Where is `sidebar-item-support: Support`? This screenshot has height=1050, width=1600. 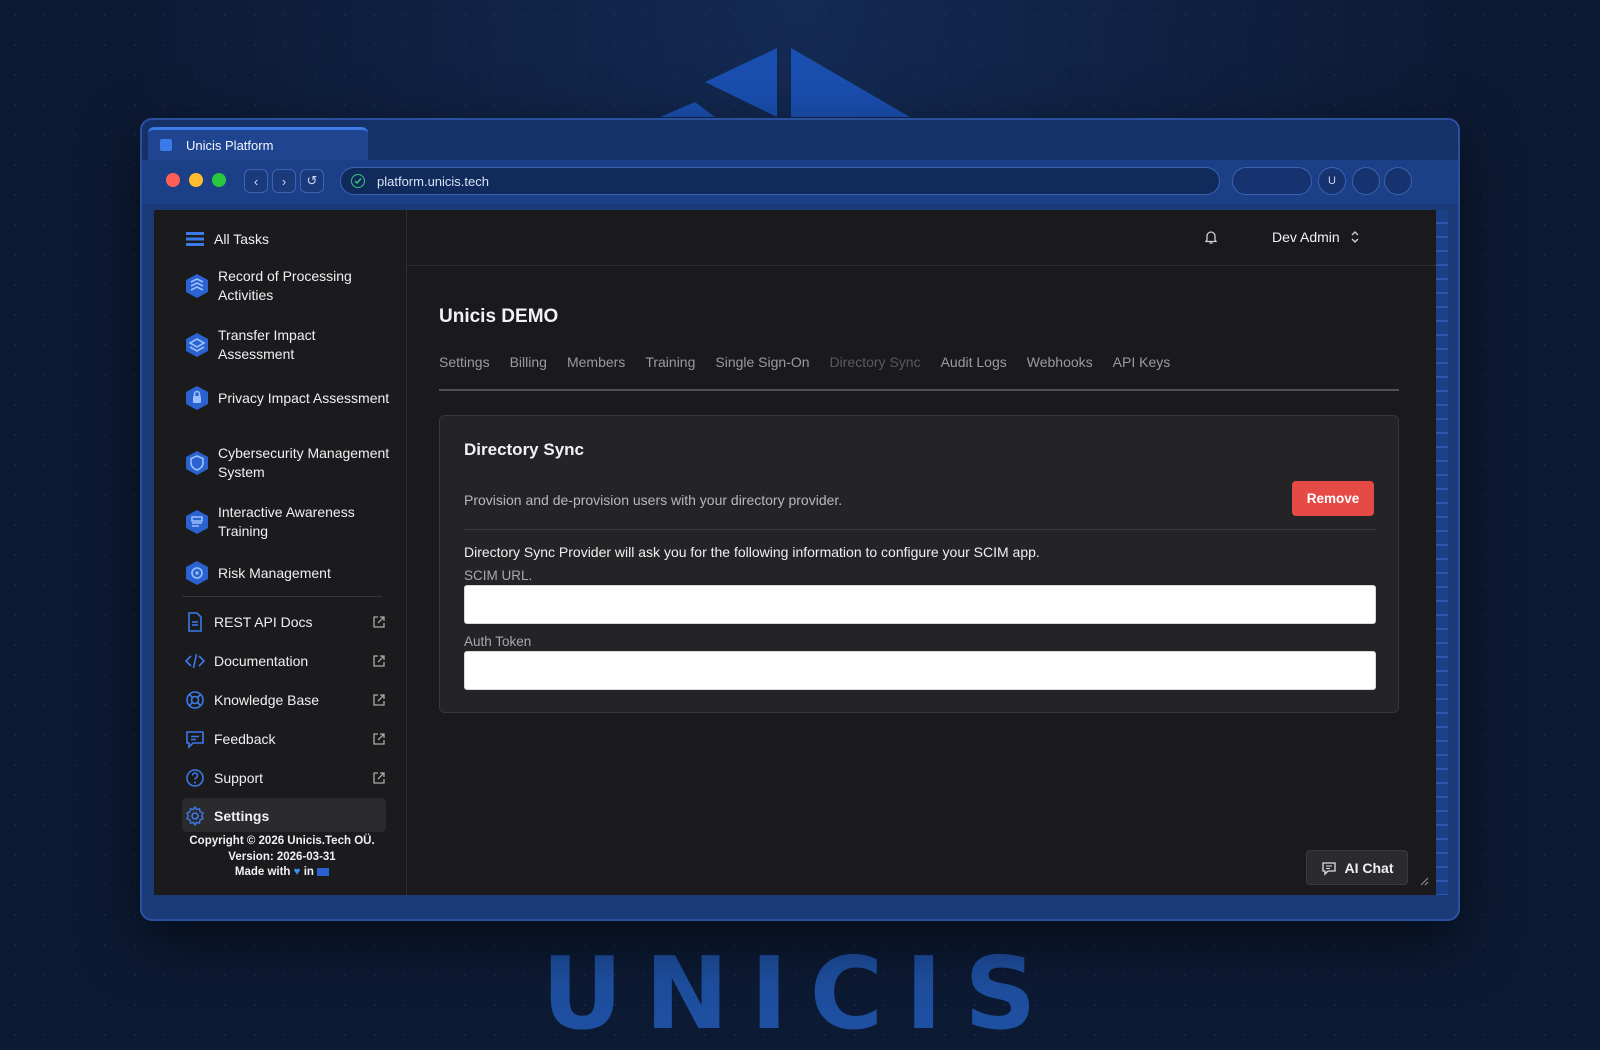 sidebar-item-support: Support is located at coordinates (289, 778).